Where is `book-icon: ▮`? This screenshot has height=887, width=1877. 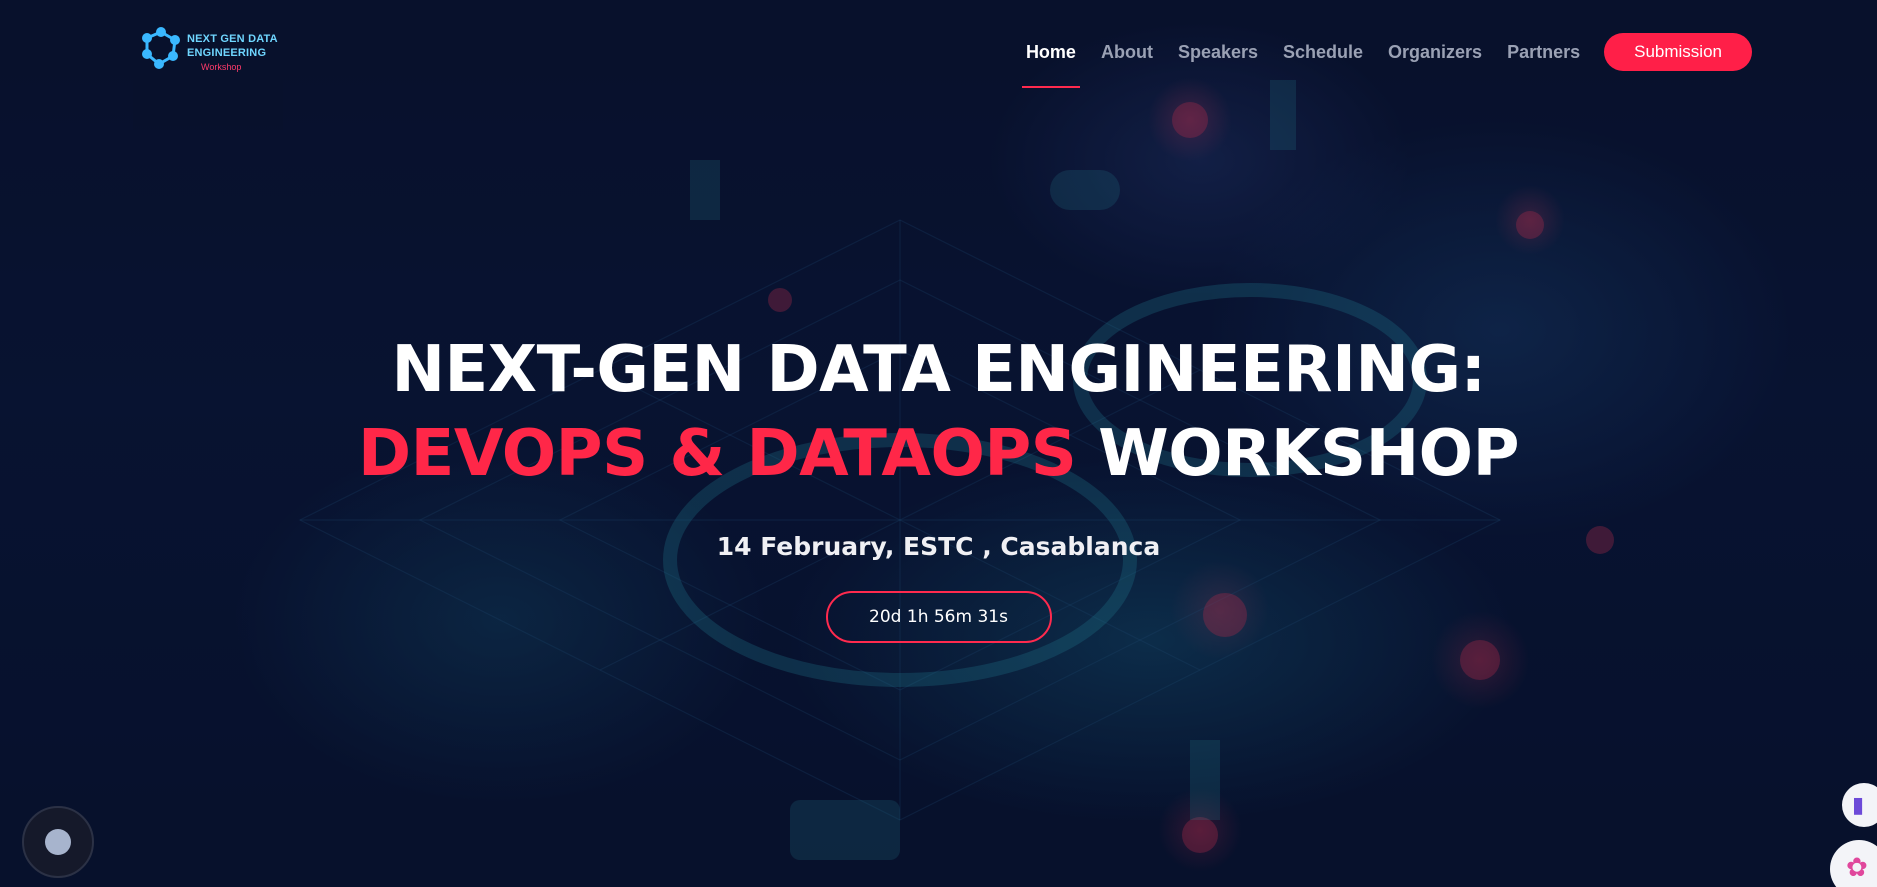
book-icon: ▮ is located at coordinates (1858, 804).